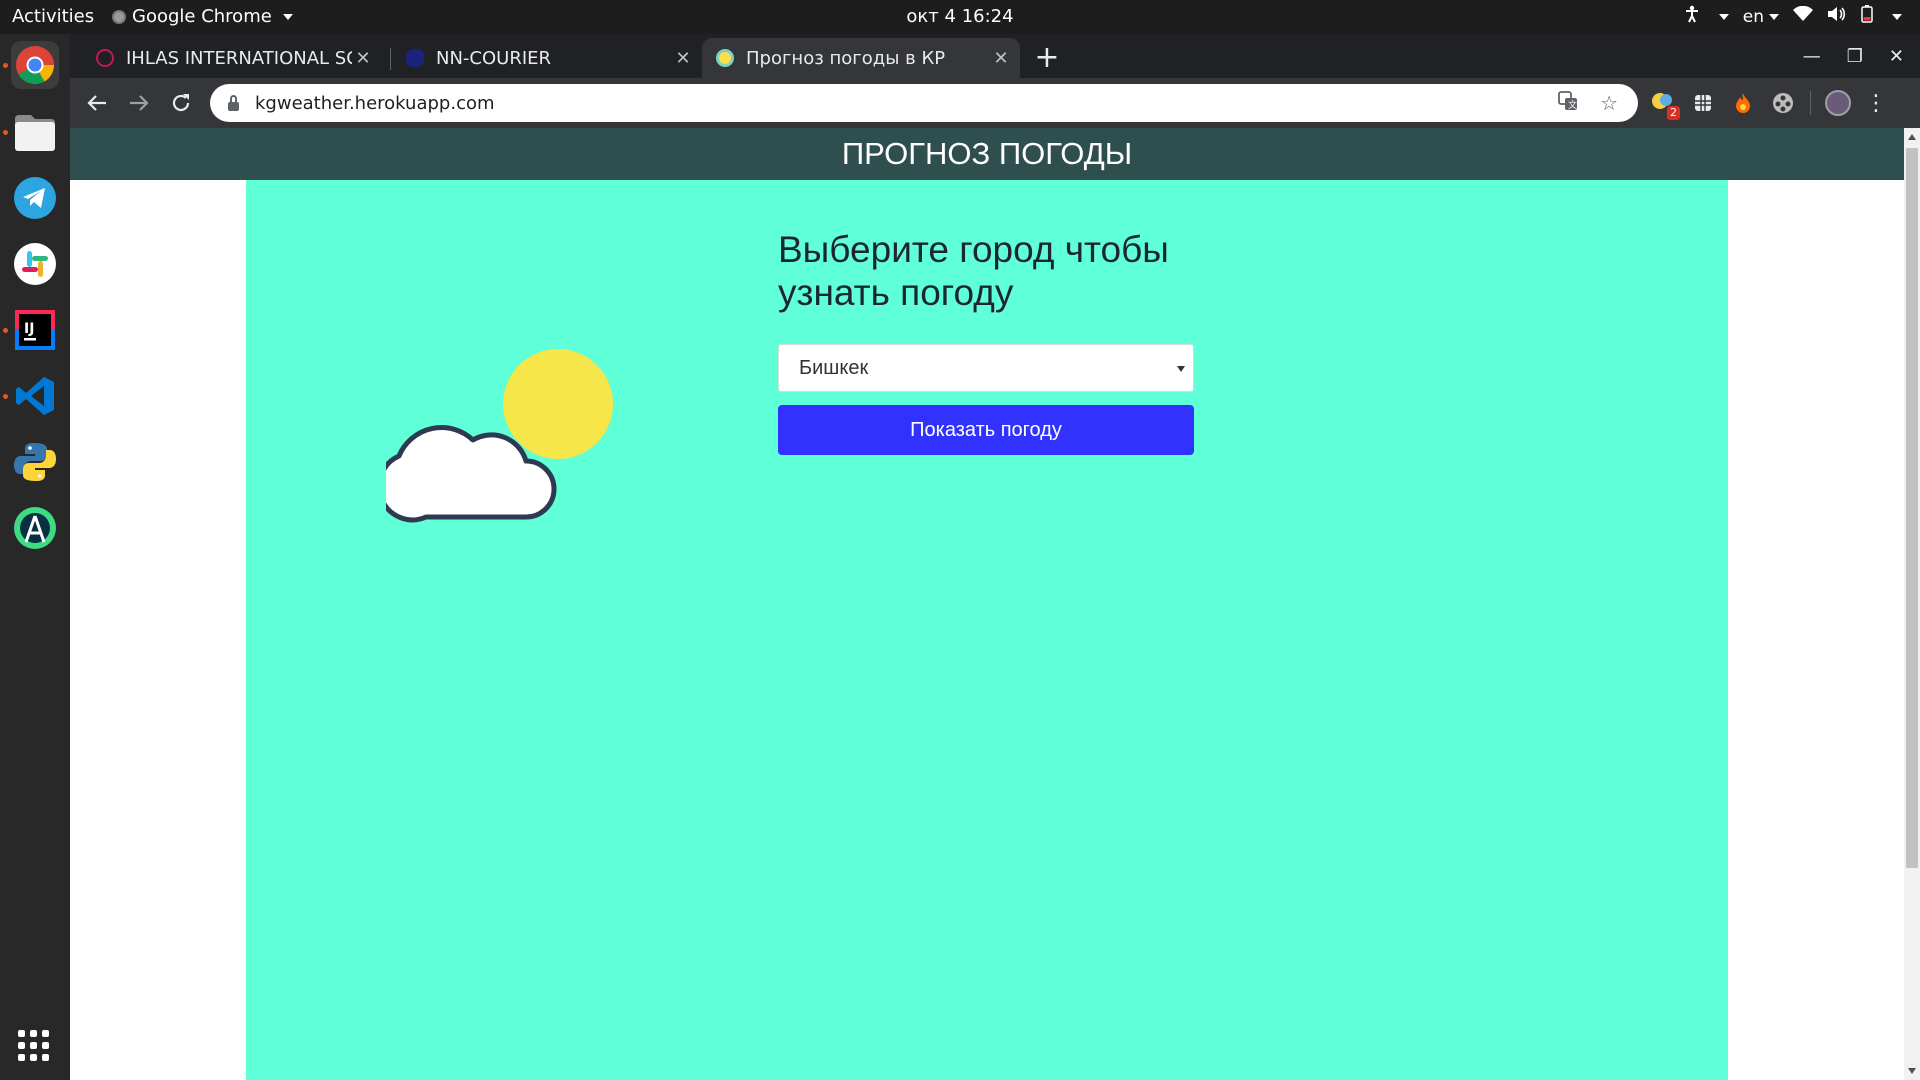 Image resolution: width=1920 pixels, height=1080 pixels. I want to click on dock-files, so click(35, 132).